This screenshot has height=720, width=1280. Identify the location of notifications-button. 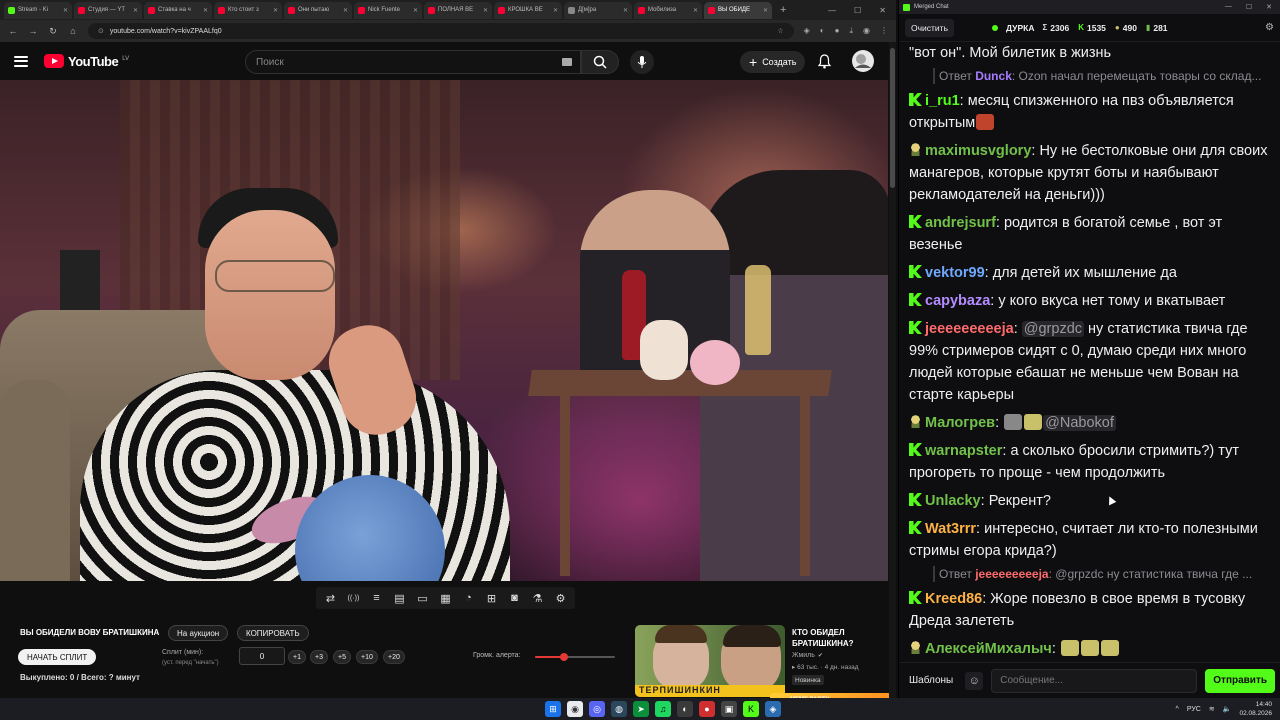
(824, 64).